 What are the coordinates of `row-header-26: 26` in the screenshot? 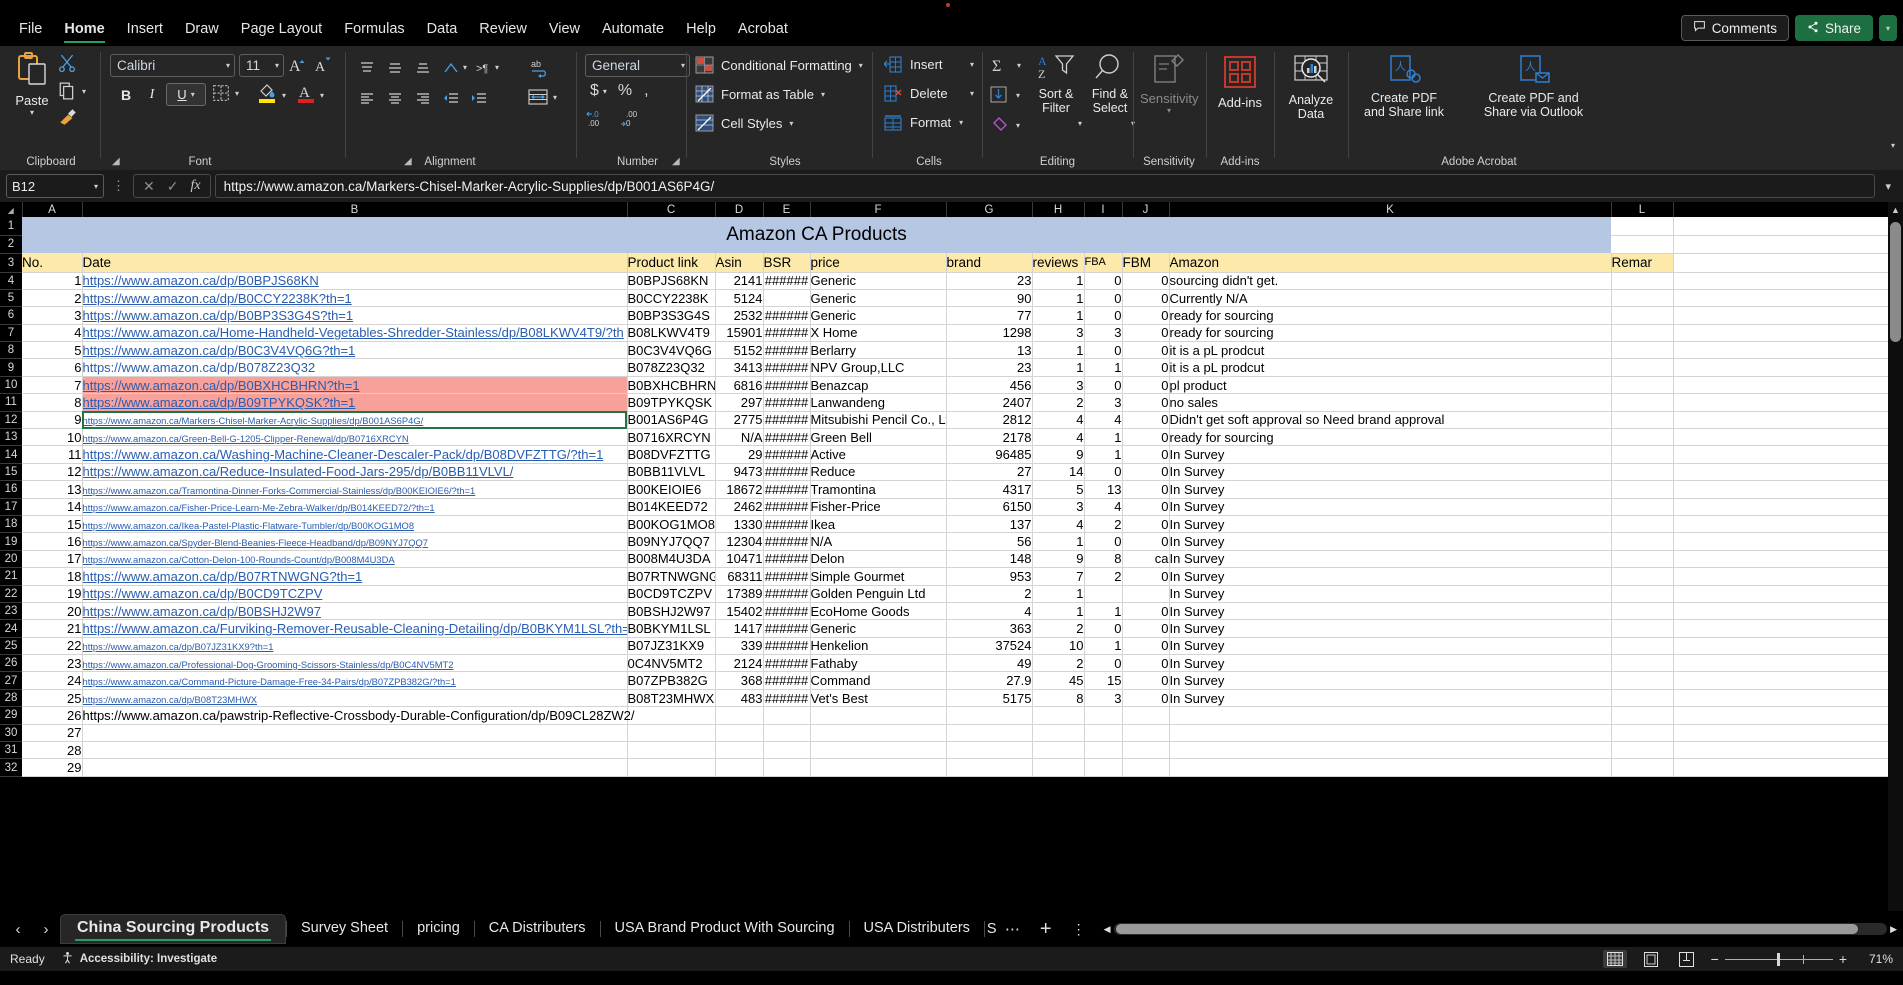 It's located at (11, 663).